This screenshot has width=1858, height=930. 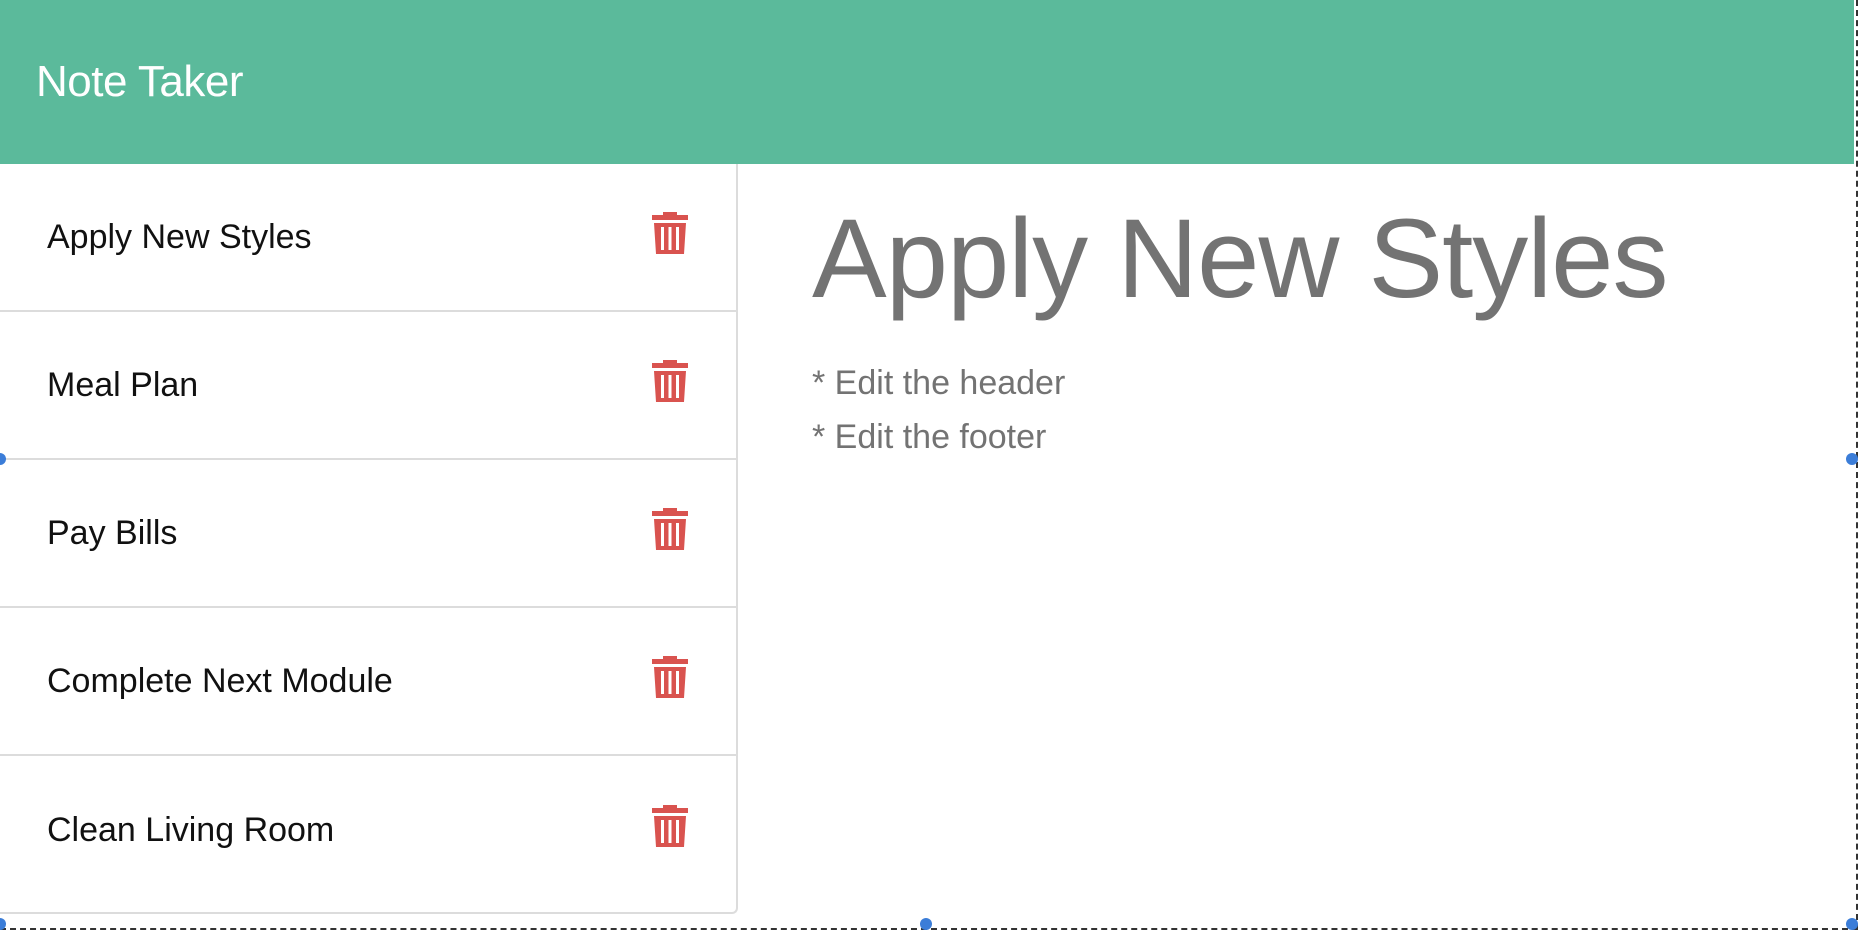 What do you see at coordinates (368, 830) in the screenshot?
I see `list-item: Clean Living Room` at bounding box center [368, 830].